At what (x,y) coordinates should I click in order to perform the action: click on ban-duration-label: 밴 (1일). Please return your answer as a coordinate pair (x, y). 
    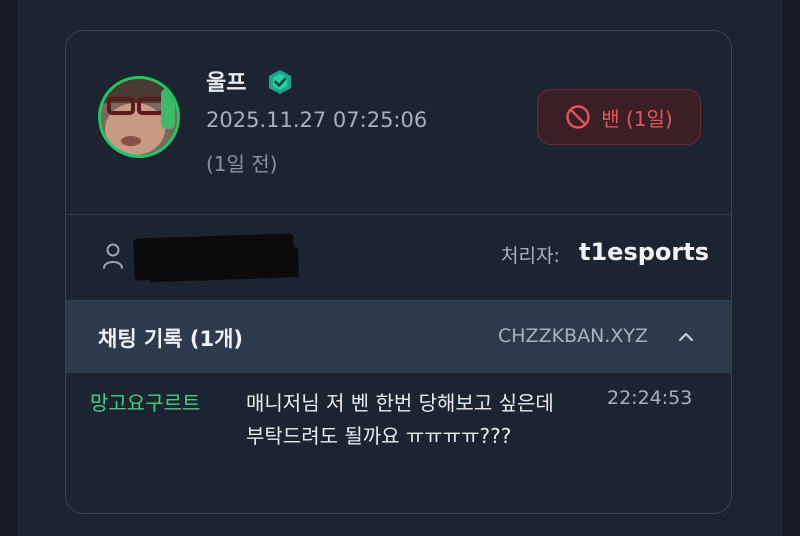
    Looking at the image, I should click on (637, 118).